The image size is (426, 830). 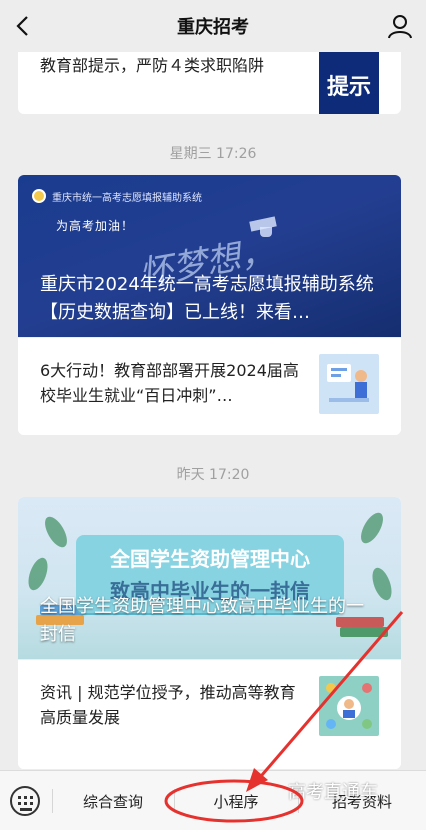 What do you see at coordinates (39, 196) in the screenshot?
I see `logo-icon` at bounding box center [39, 196].